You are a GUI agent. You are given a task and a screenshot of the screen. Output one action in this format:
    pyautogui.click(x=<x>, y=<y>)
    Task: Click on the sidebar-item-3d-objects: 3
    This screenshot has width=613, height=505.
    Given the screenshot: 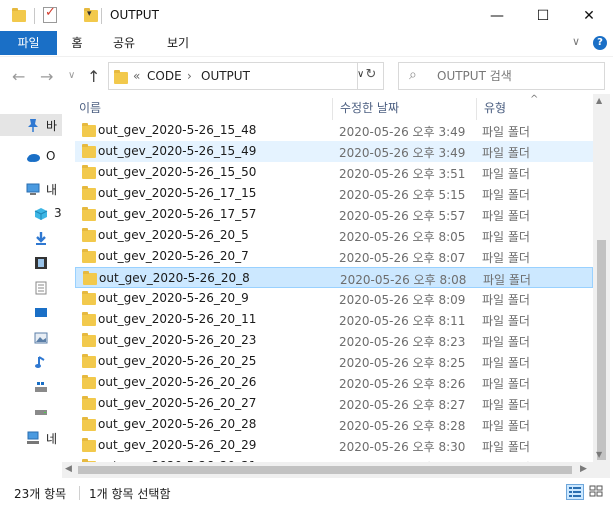 What is the action you would take?
    pyautogui.click(x=31, y=214)
    